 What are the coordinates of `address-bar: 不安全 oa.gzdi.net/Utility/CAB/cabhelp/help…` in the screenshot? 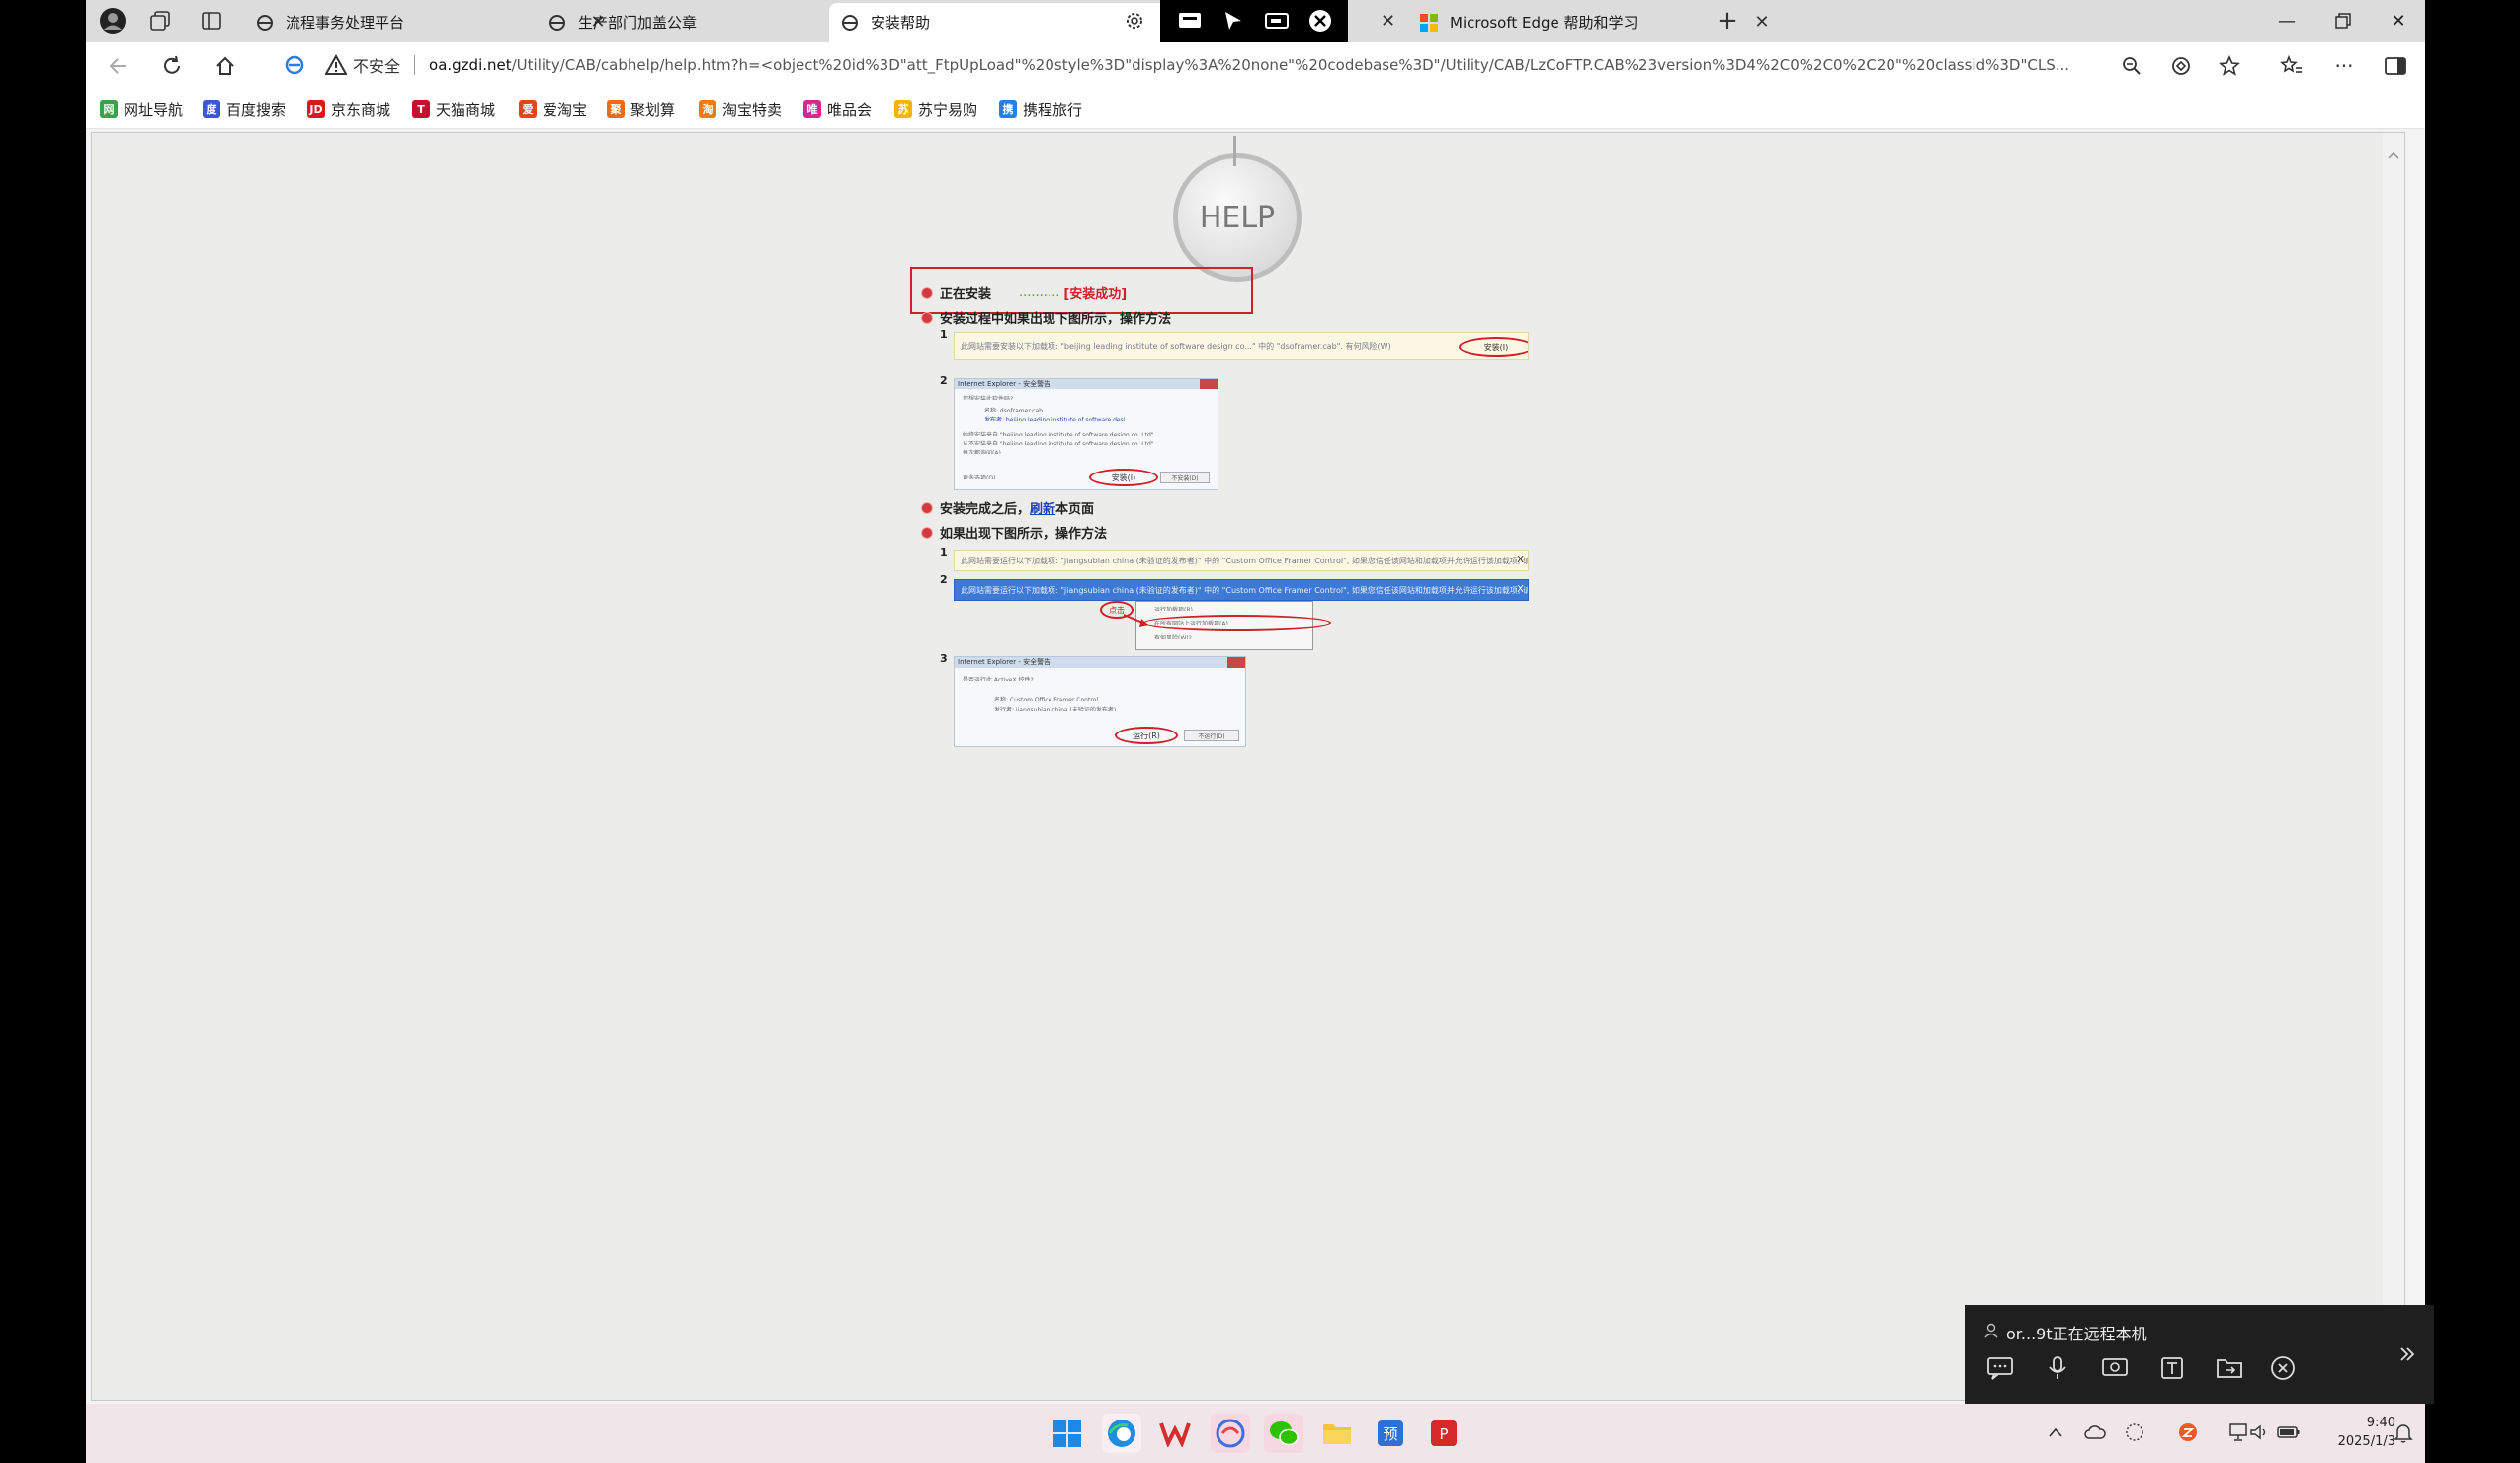 It's located at (1247, 65).